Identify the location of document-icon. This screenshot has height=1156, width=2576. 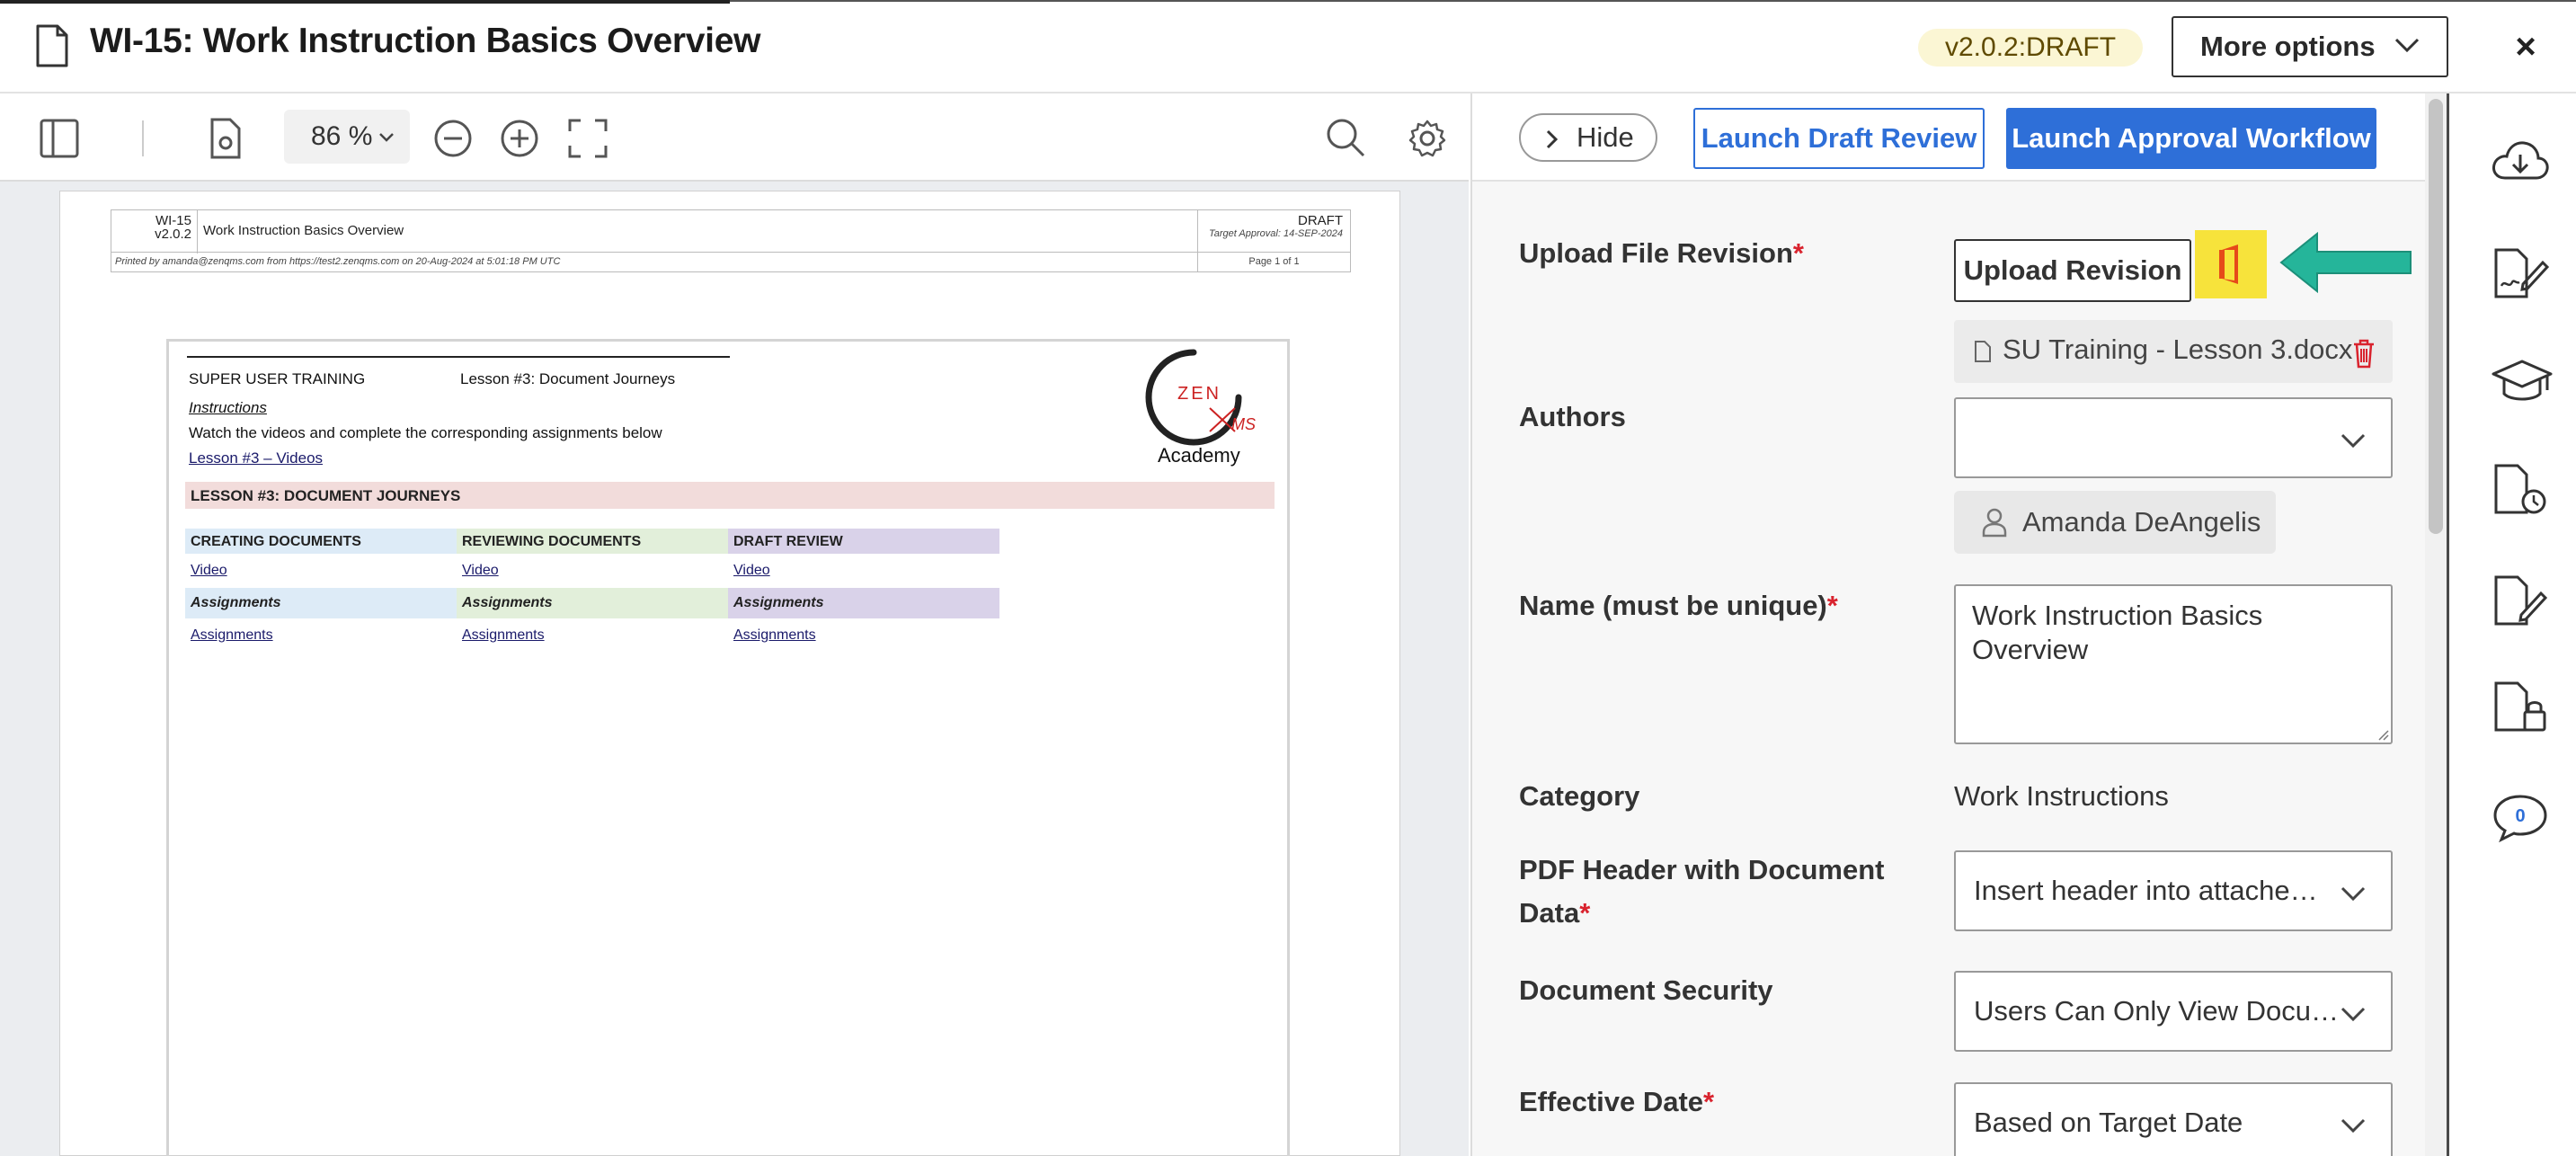
(52, 46).